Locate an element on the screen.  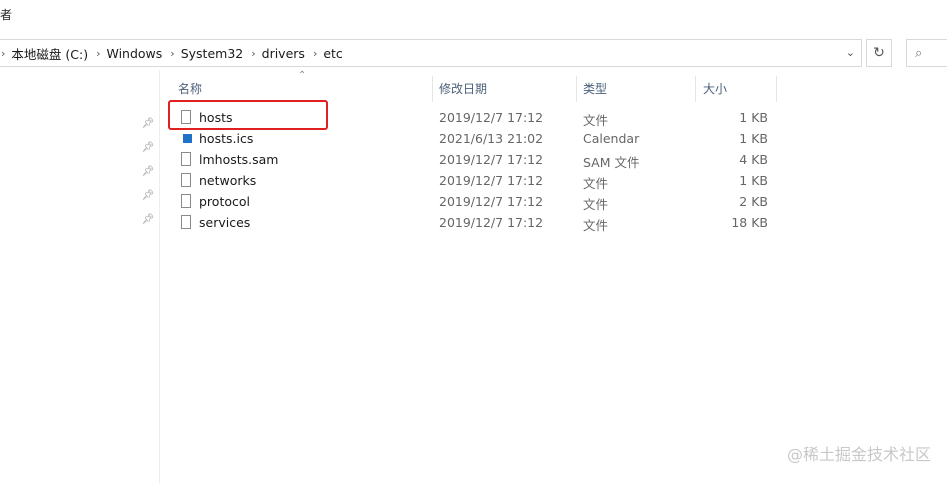
crumb-etc: etc is located at coordinates (332, 53).